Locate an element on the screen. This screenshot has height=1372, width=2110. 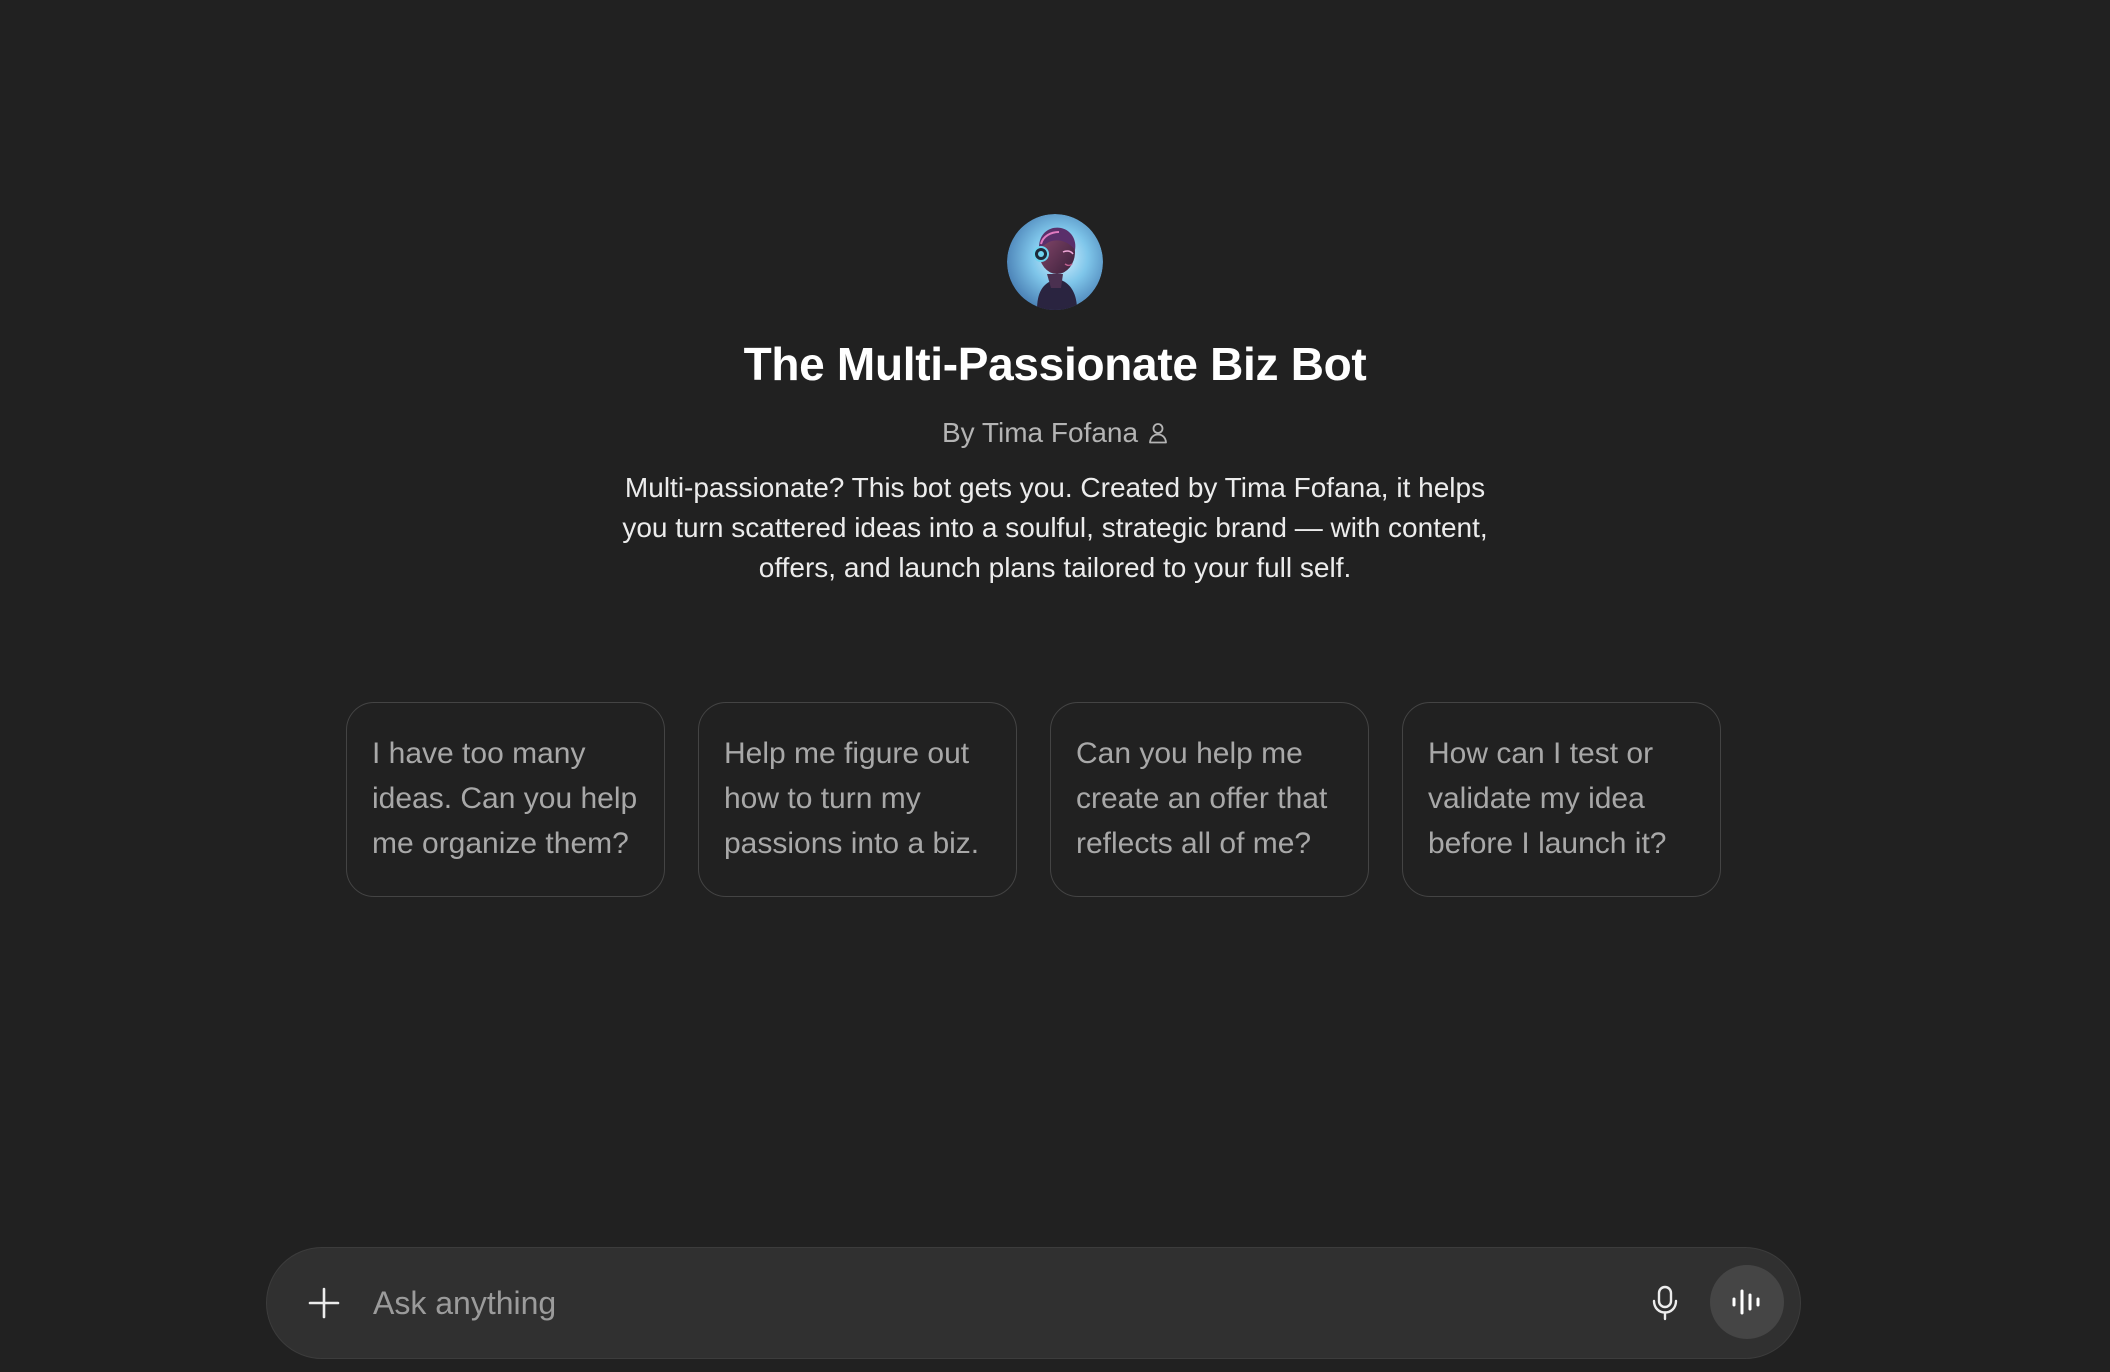
dictate-button is located at coordinates (1665, 1303).